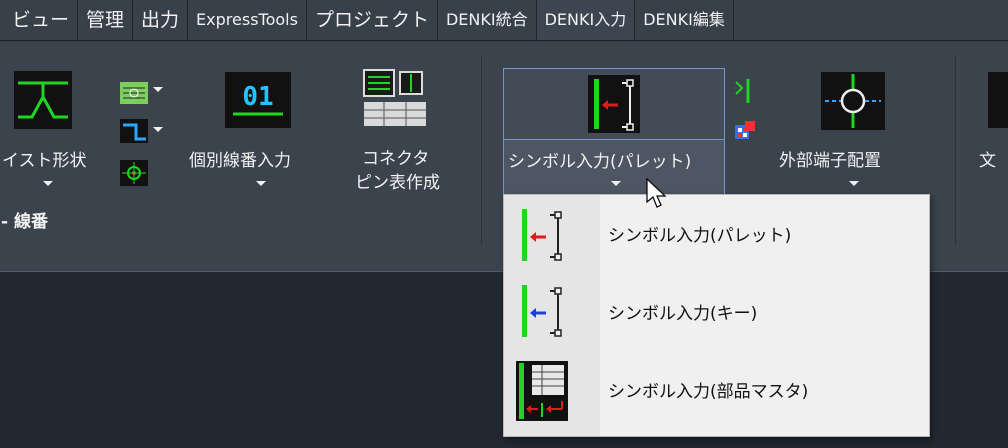 This screenshot has width=1008, height=448. I want to click on symbol-input-palette-button: シンボル入力(パレット), so click(614, 132).